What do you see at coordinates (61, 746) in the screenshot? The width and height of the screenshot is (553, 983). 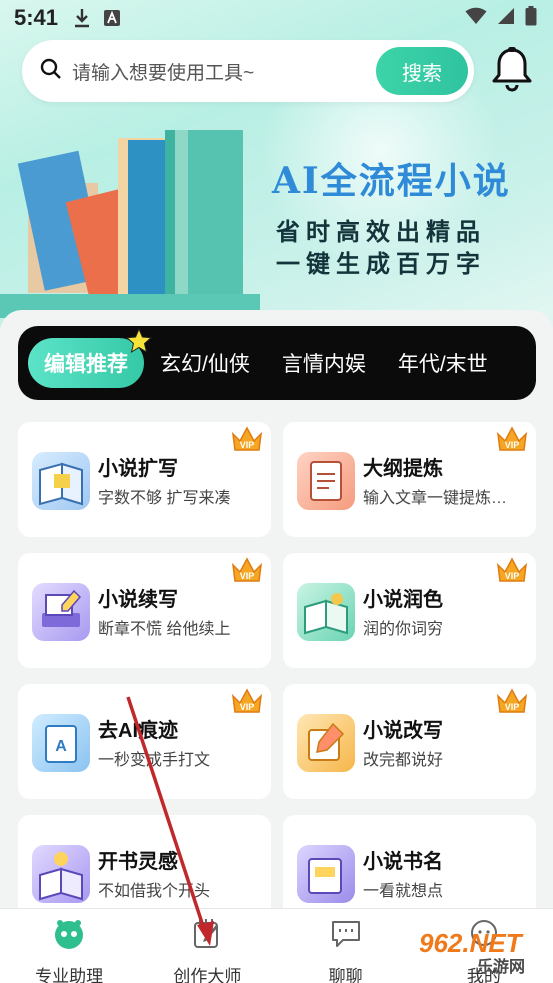 I see `svg-text: A` at bounding box center [61, 746].